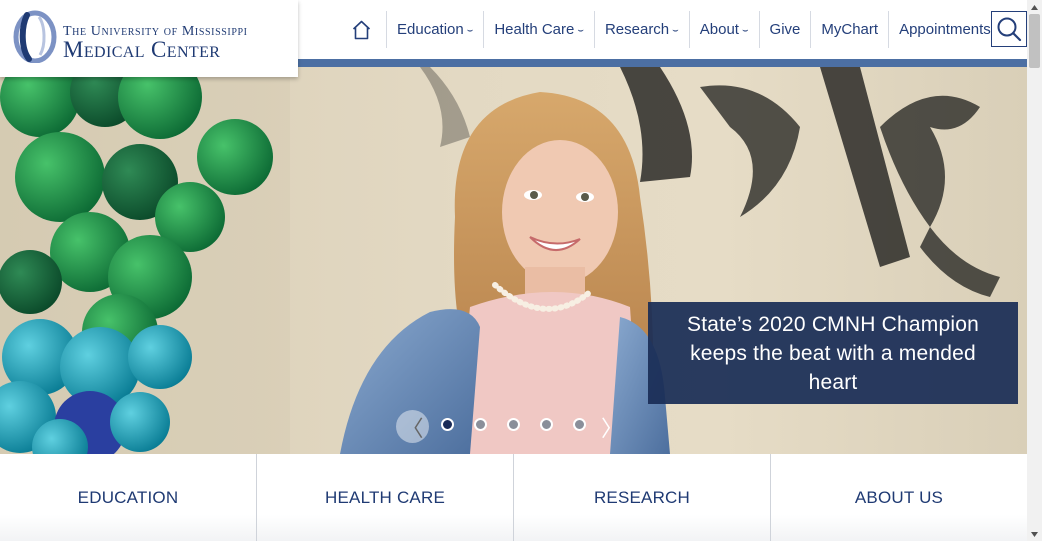  Describe the element at coordinates (1034, 534) in the screenshot. I see `scroll-down-arrow` at that location.